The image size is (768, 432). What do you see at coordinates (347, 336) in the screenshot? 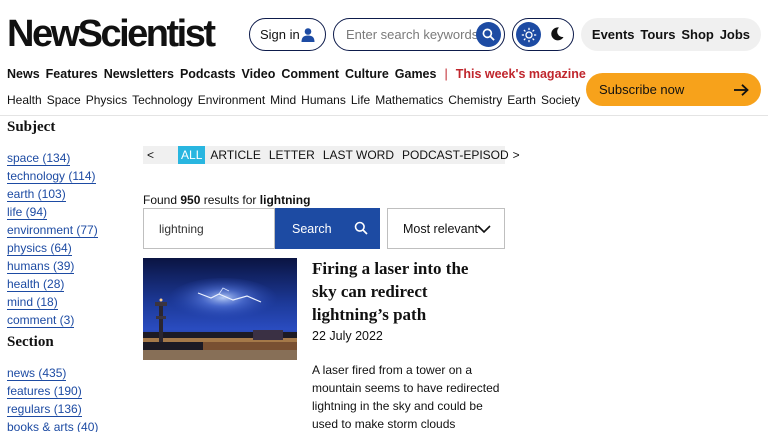
I see `result-date: 22 July 2022` at bounding box center [347, 336].